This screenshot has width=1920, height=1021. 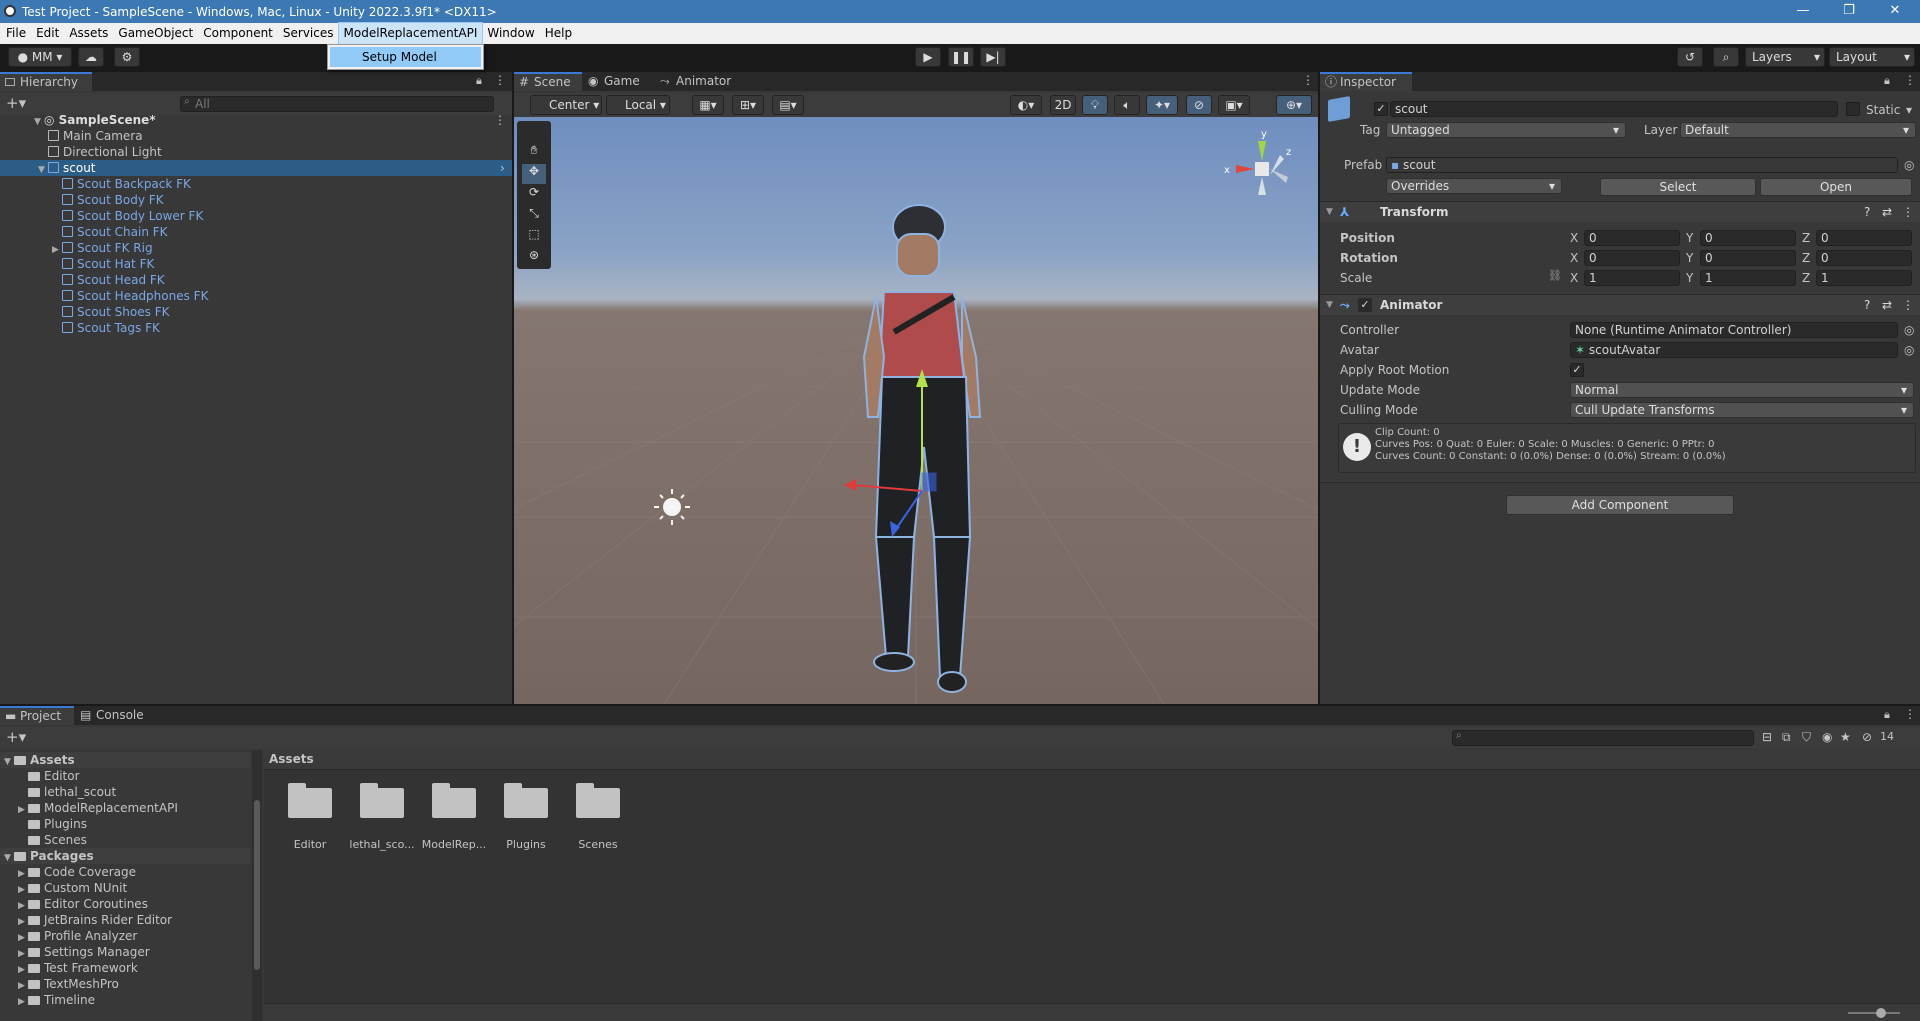 I want to click on hierarchy-item: Scout Headphones FK, so click(x=256, y=296).